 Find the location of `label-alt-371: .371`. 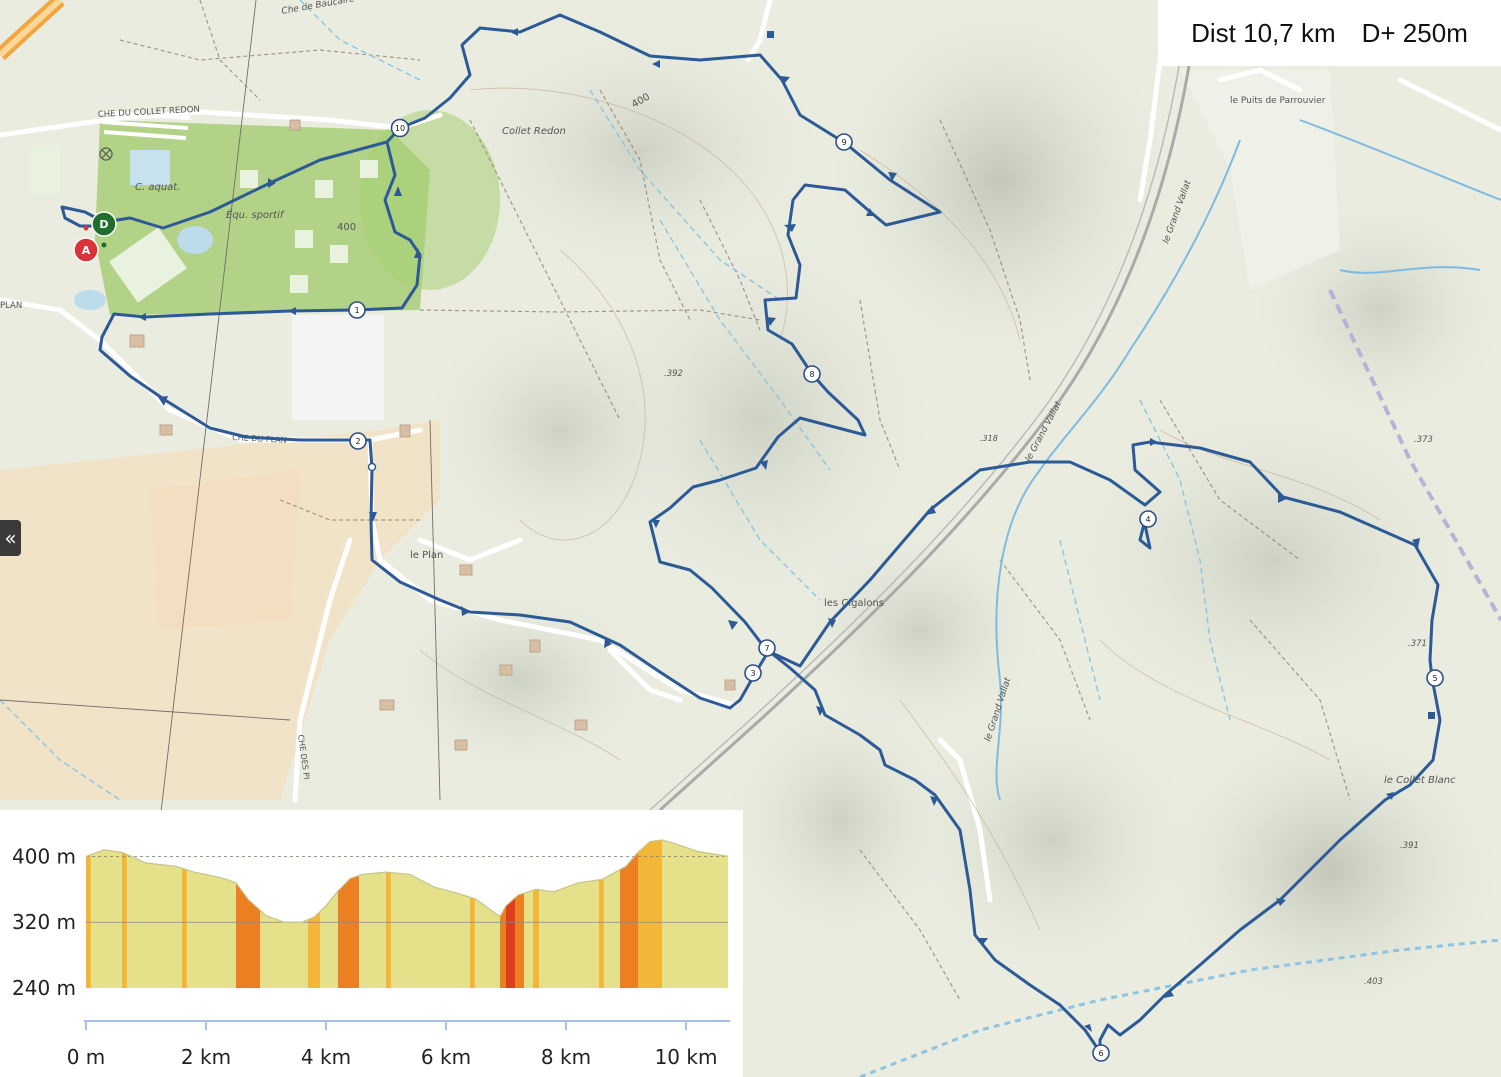

label-alt-371: .371 is located at coordinates (1417, 644).